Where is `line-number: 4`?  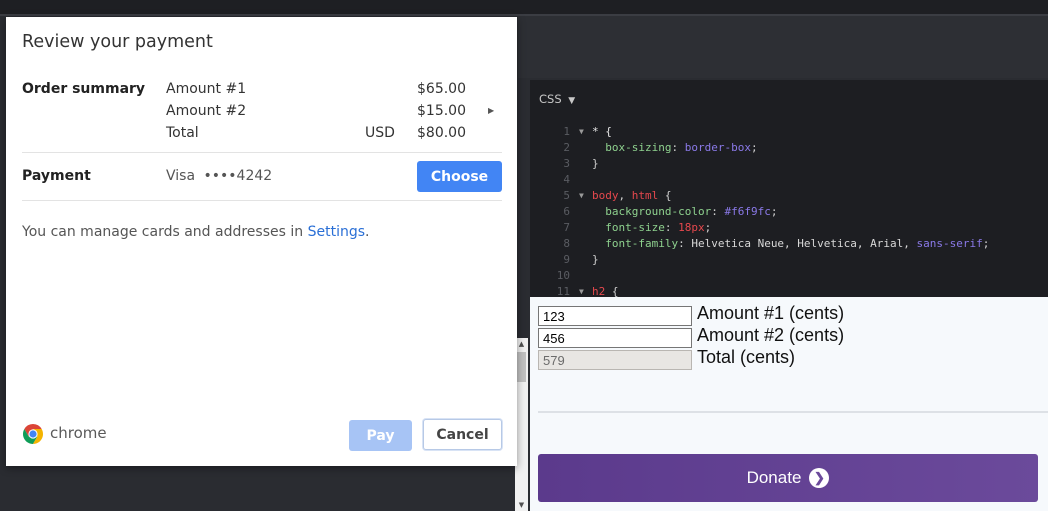 line-number: 4 is located at coordinates (566, 179).